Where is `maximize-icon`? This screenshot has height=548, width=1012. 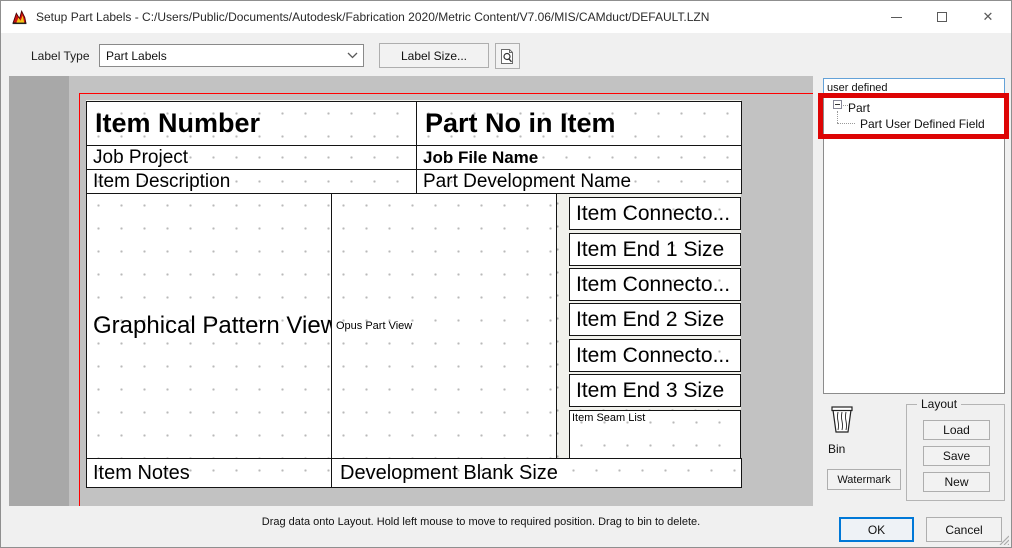
maximize-icon is located at coordinates (942, 17).